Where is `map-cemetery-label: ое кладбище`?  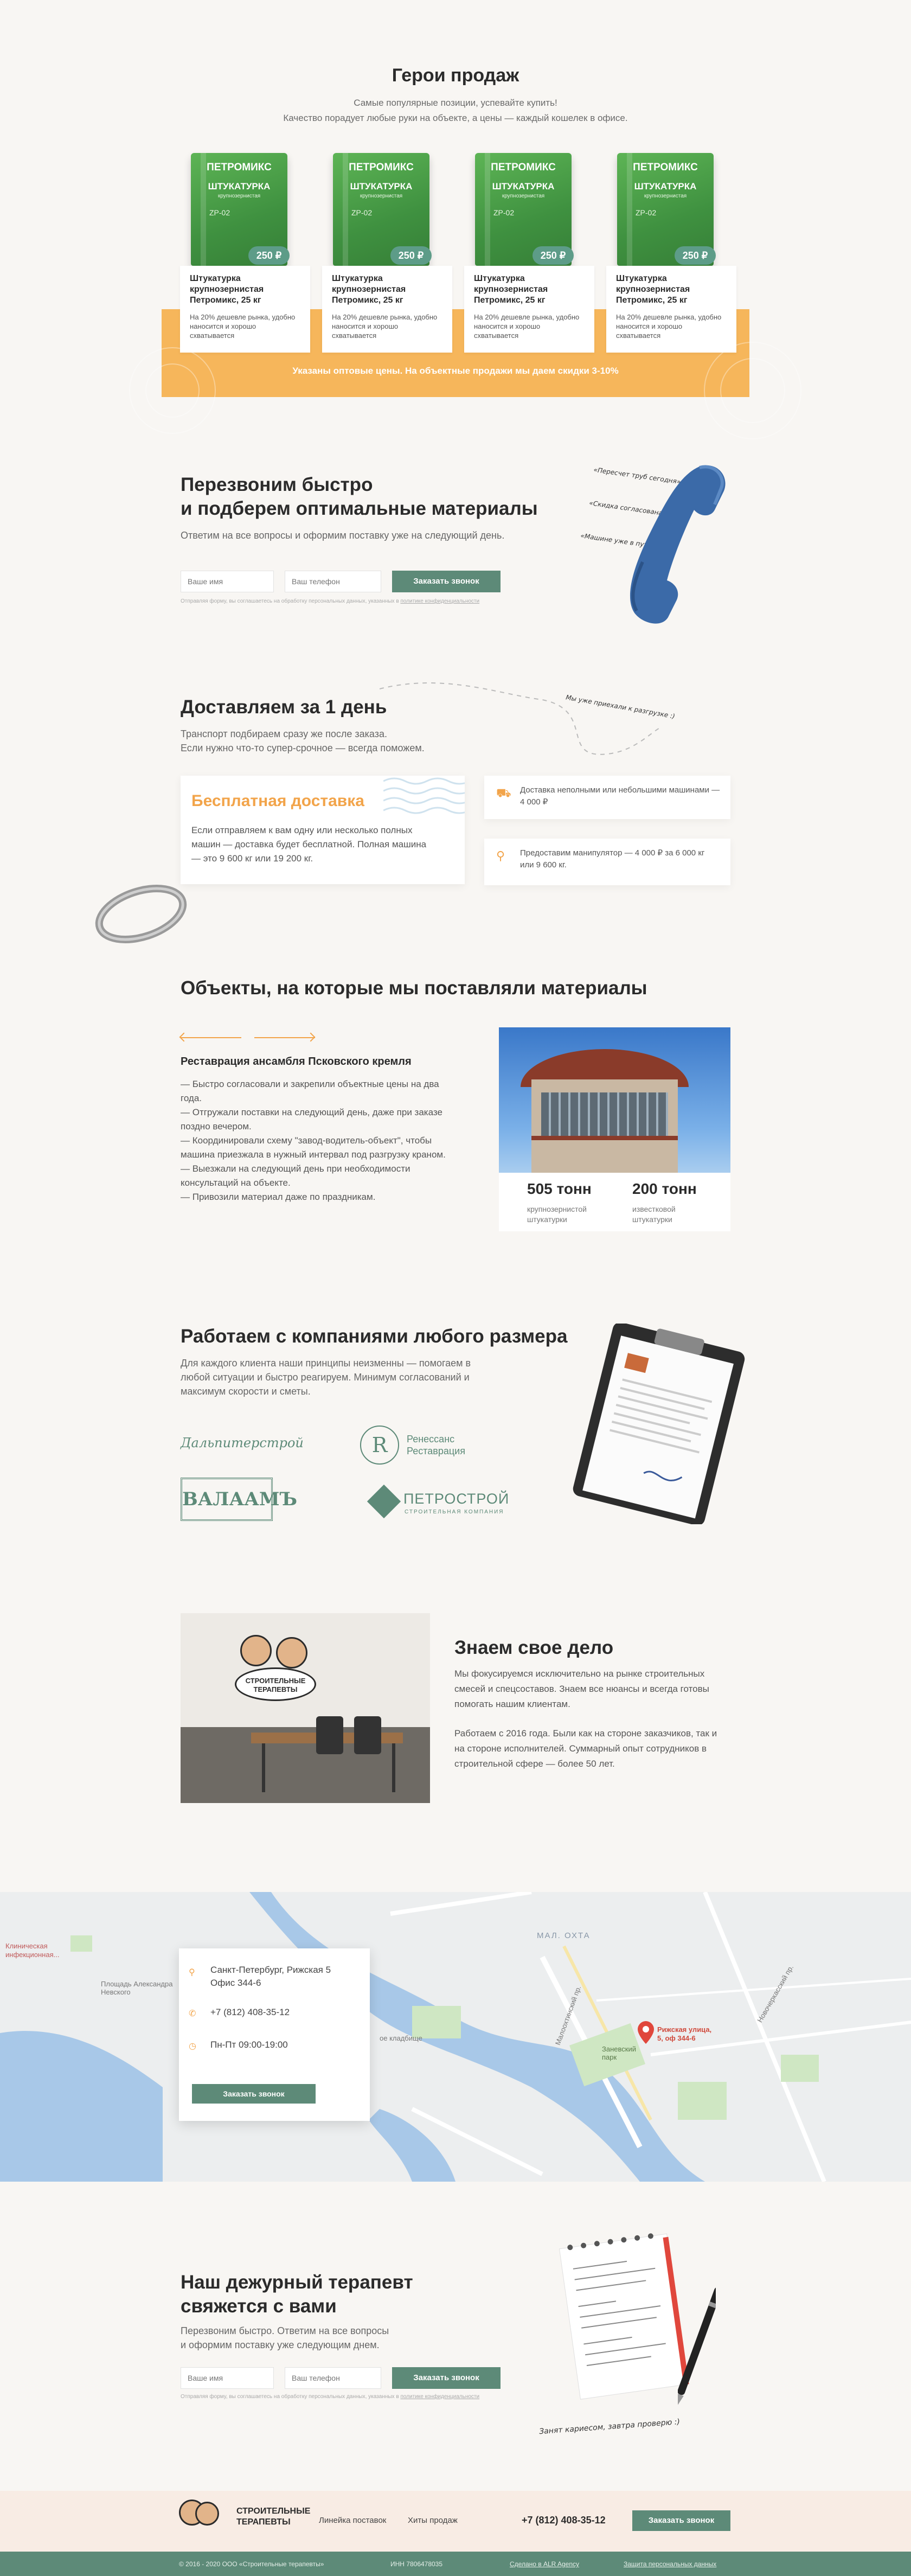
map-cemetery-label: ое кладбище is located at coordinates (401, 2038).